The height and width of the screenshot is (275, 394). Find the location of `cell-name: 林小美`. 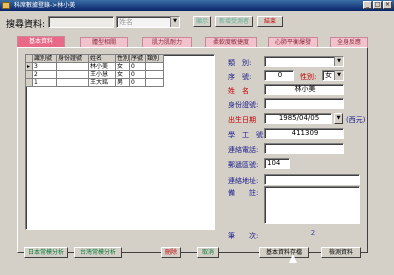

cell-name: 林小美 is located at coordinates (102, 67).